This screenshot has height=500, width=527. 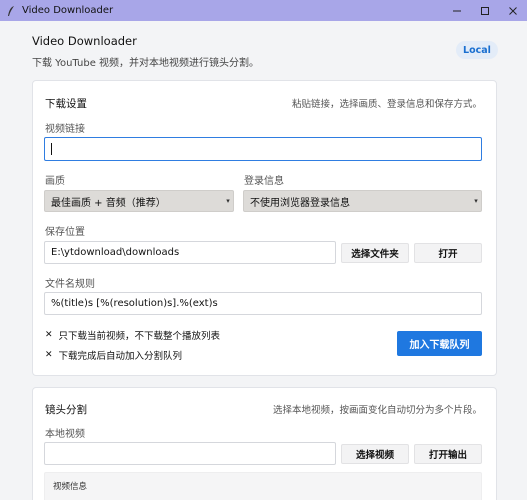 What do you see at coordinates (190, 252) in the screenshot?
I see `save-location-input: E:\ytdownload\downloads` at bounding box center [190, 252].